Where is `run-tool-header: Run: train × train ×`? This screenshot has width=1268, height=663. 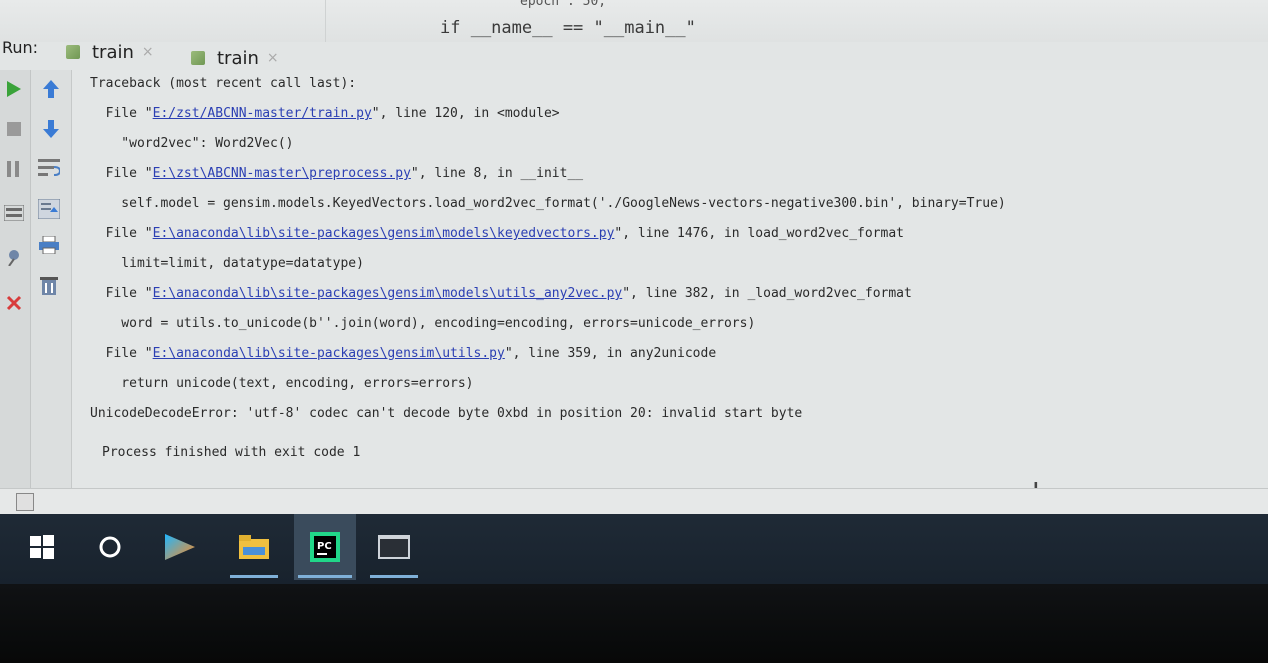 run-tool-header: Run: train × train × is located at coordinates (634, 55).